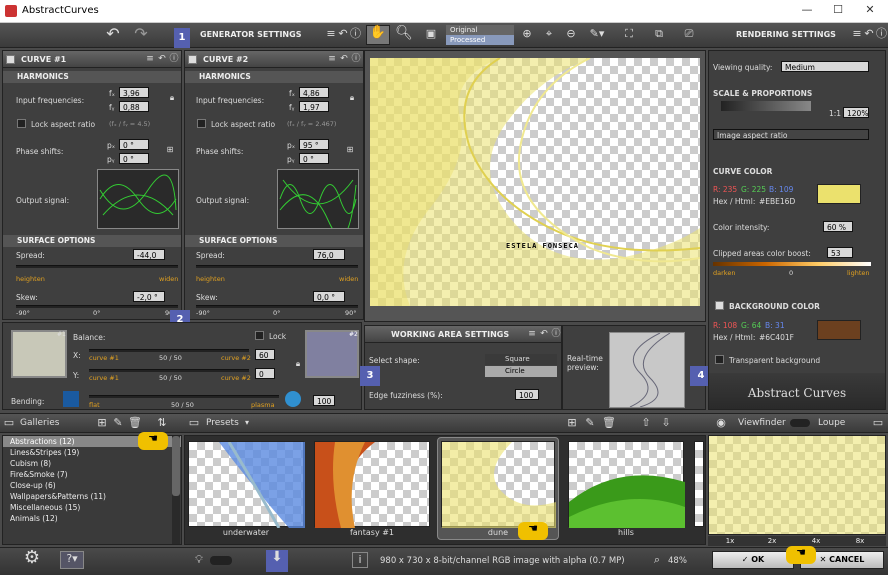  What do you see at coordinates (730, 541) in the screenshot?
I see `zoom-1x: 1x` at bounding box center [730, 541].